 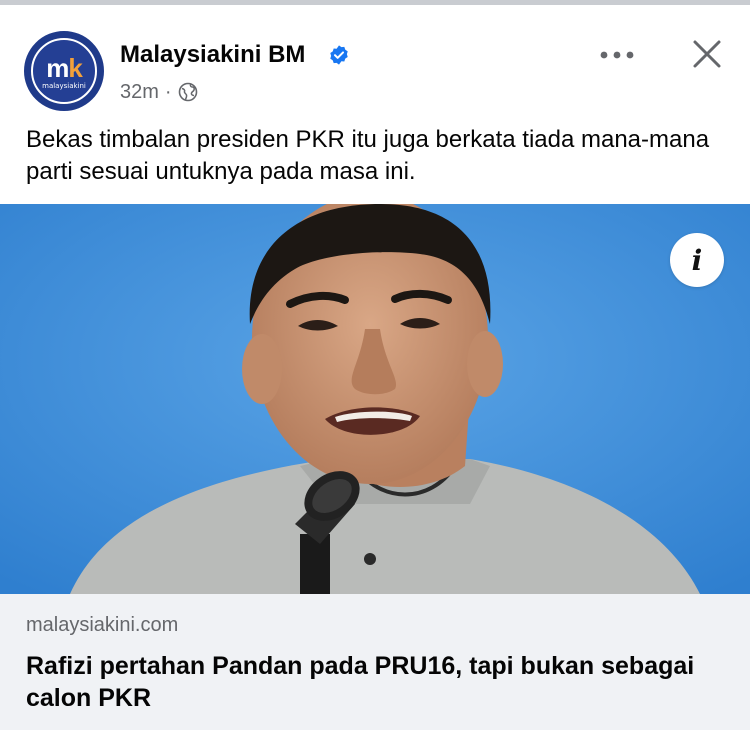 What do you see at coordinates (75, 68) in the screenshot?
I see `logo-letter-k: k` at bounding box center [75, 68].